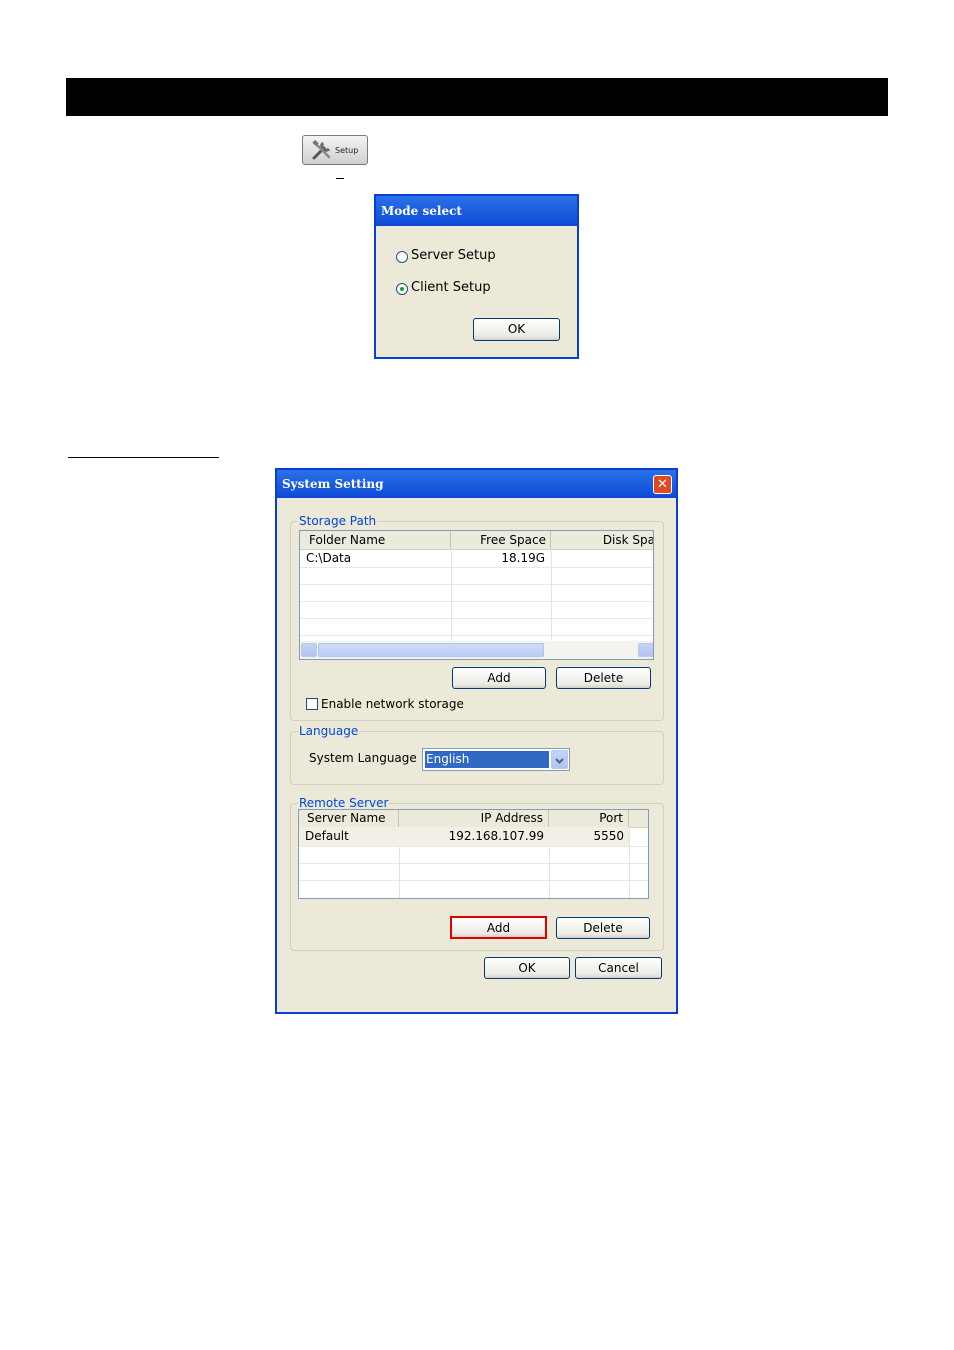 The width and height of the screenshot is (954, 1350). What do you see at coordinates (402, 289) in the screenshot?
I see `client-setup-radio` at bounding box center [402, 289].